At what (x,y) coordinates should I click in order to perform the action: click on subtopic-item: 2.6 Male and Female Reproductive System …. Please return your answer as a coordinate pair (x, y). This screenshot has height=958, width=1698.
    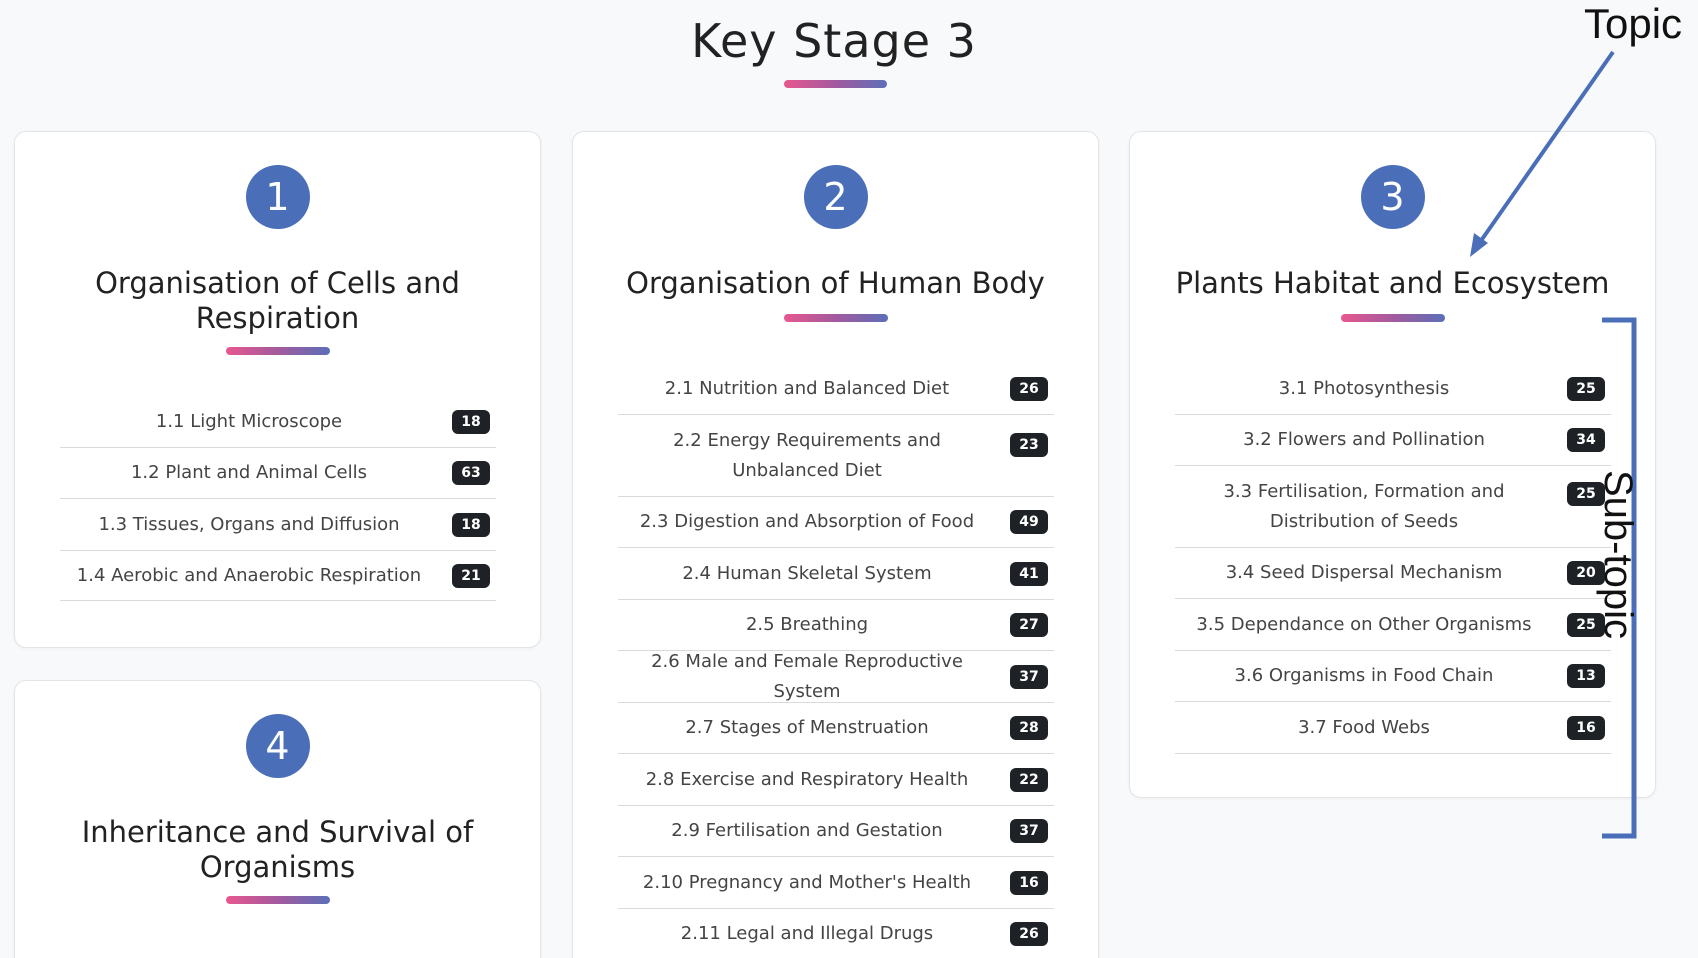
    Looking at the image, I should click on (836, 677).